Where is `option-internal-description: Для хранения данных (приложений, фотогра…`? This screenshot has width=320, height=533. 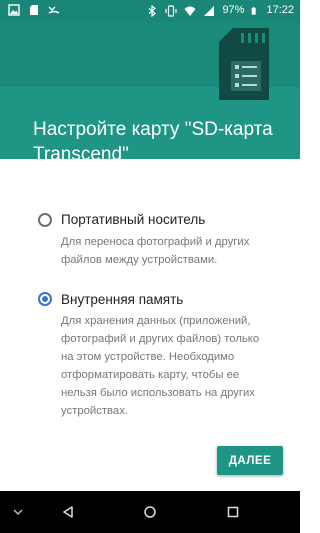 option-internal-description: Для хранения данных (приложений, фотогра… is located at coordinates (160, 366).